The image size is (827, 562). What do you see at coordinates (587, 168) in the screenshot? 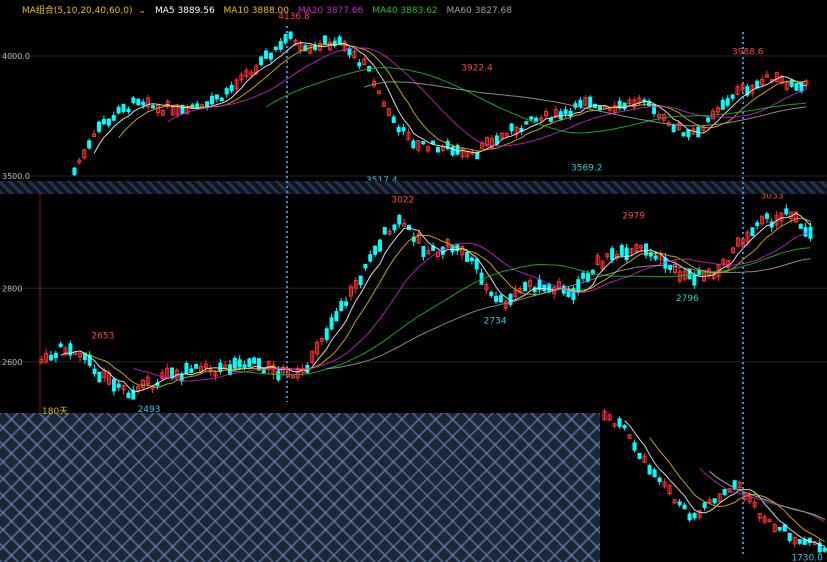
I see `low-price-label: 3569.2` at bounding box center [587, 168].